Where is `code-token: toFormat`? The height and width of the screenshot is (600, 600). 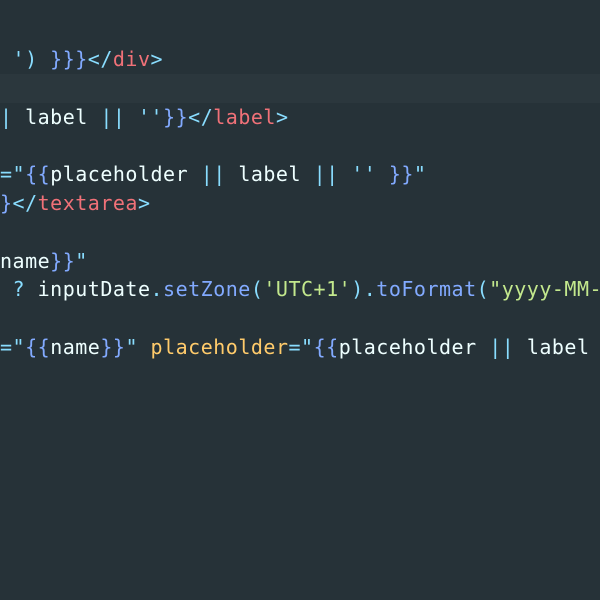
code-token: toFormat is located at coordinates (426, 289).